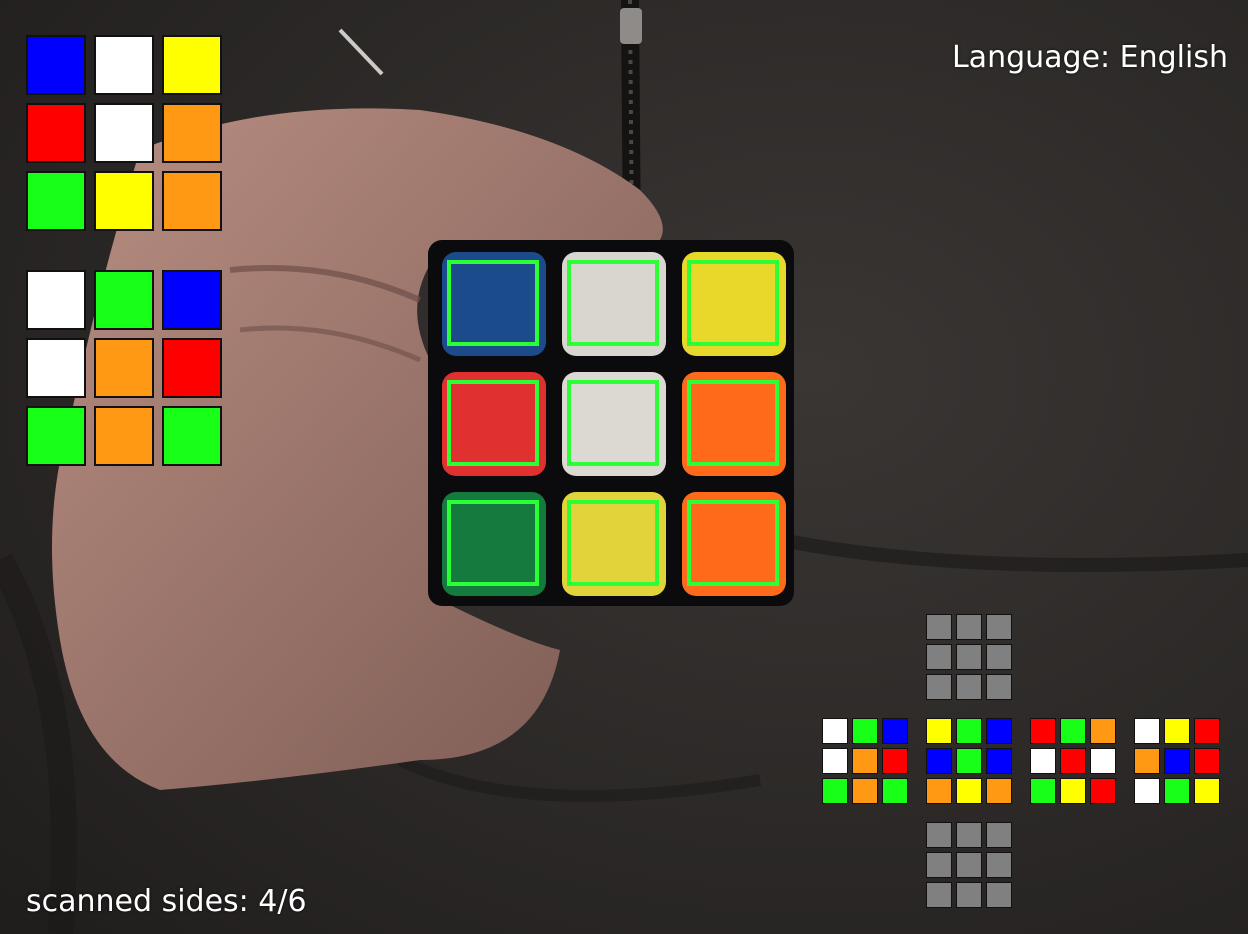 Image resolution: width=1248 pixels, height=934 pixels. I want to click on net-face-up, so click(969, 657).